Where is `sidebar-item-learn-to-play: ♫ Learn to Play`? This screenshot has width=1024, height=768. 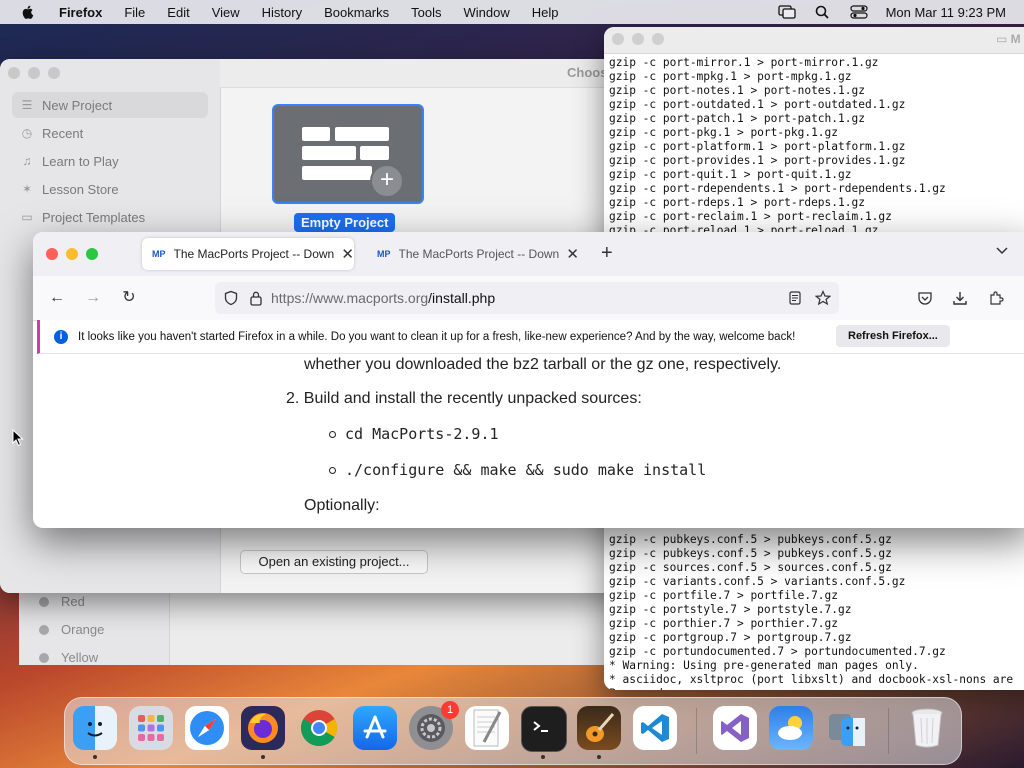
sidebar-item-learn-to-play: ♫ Learn to Play is located at coordinates (110, 161).